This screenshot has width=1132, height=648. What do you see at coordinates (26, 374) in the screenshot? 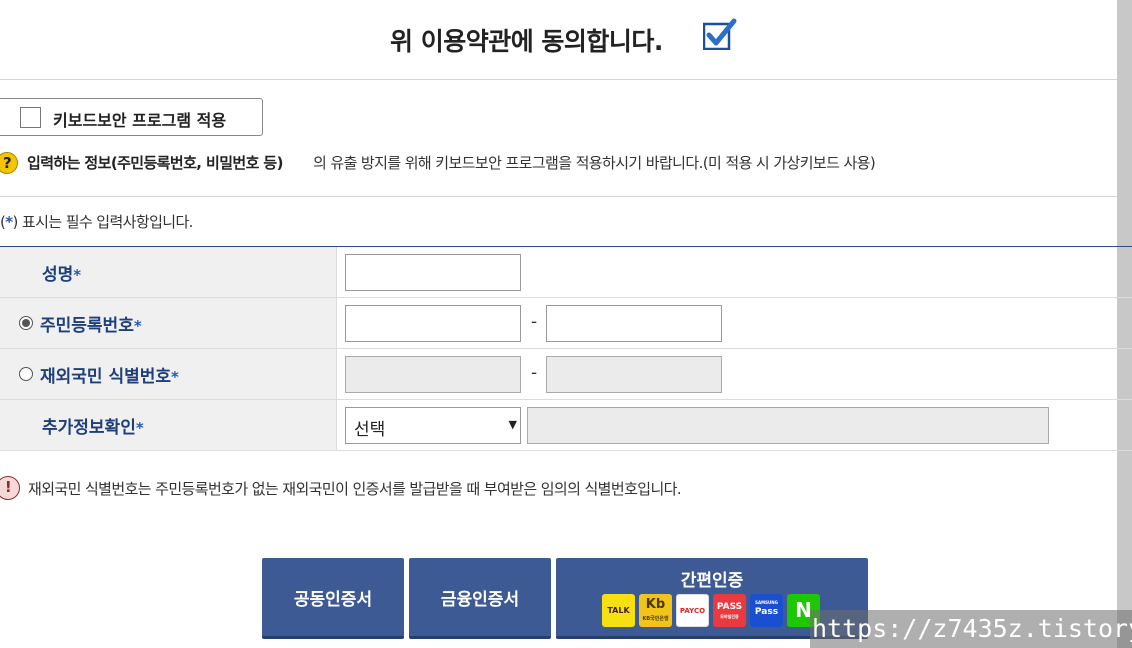
I see `foreign-id-radio` at bounding box center [26, 374].